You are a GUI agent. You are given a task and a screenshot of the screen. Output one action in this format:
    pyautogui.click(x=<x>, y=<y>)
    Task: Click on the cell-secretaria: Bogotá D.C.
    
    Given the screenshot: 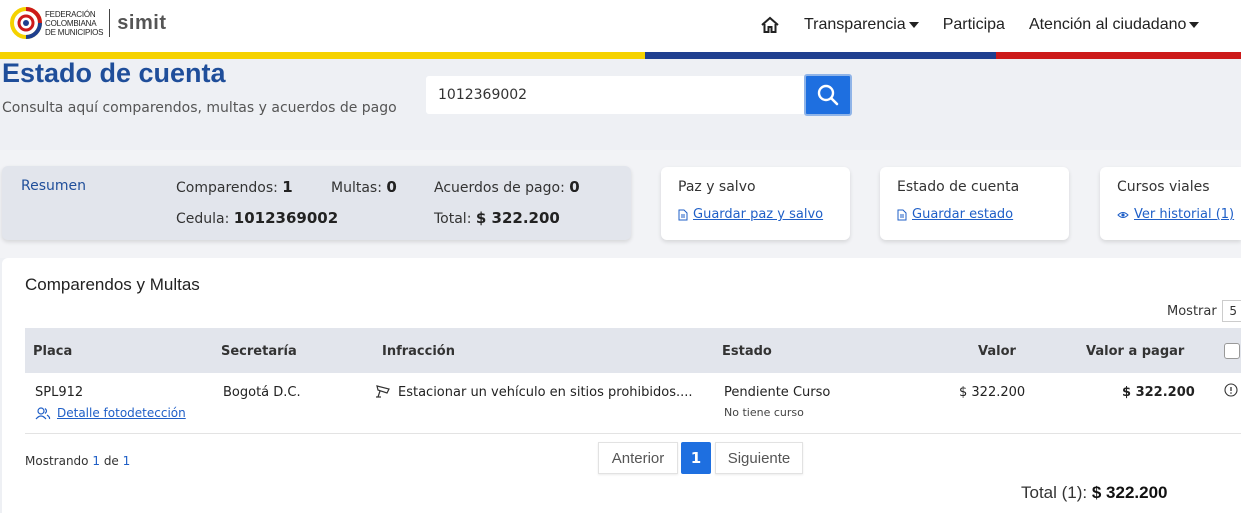 What is the action you would take?
    pyautogui.click(x=262, y=392)
    